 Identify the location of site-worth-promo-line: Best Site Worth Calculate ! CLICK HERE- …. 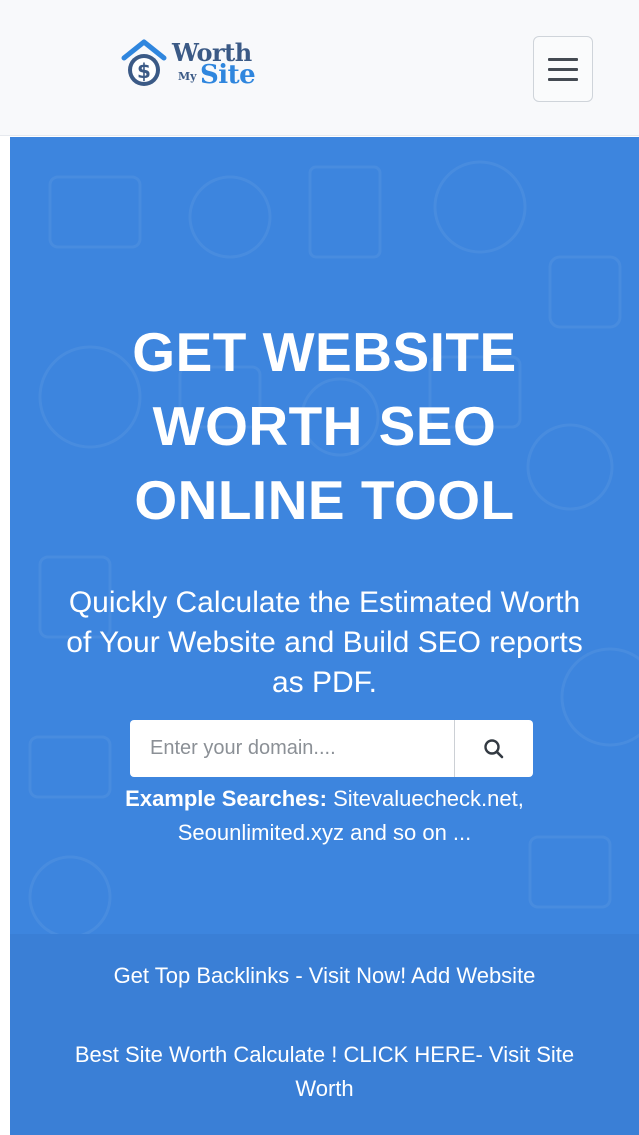
(324, 1054).